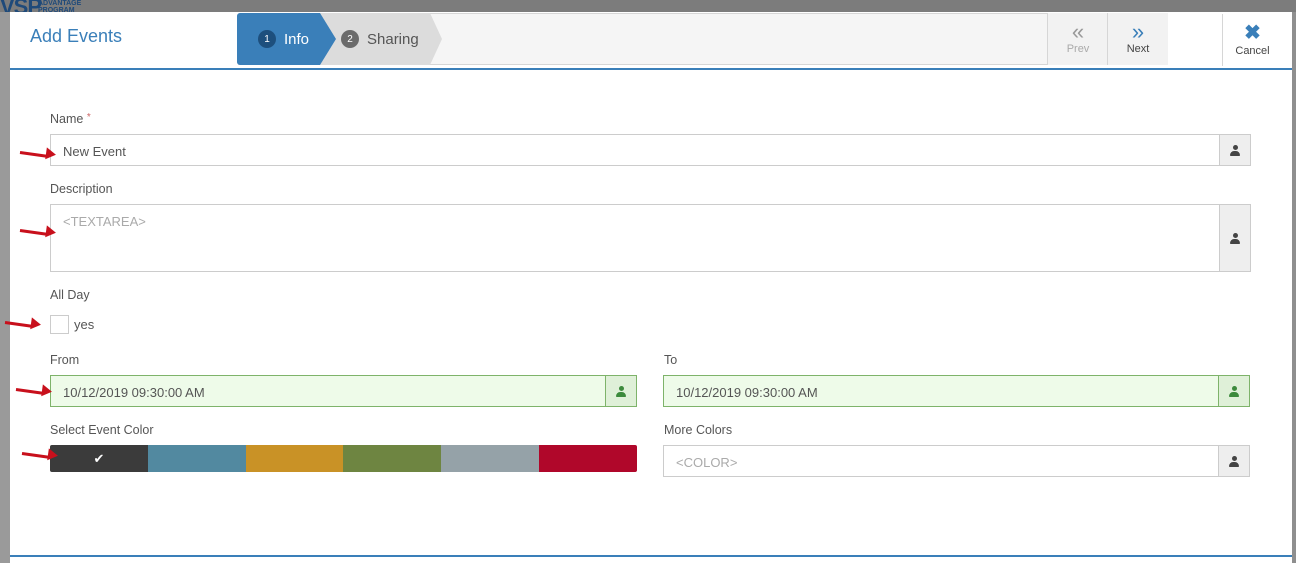 The image size is (1296, 563). What do you see at coordinates (702, 39) in the screenshot?
I see `wizard-steps: 1 Info 2 Sharing « Prev » Next` at bounding box center [702, 39].